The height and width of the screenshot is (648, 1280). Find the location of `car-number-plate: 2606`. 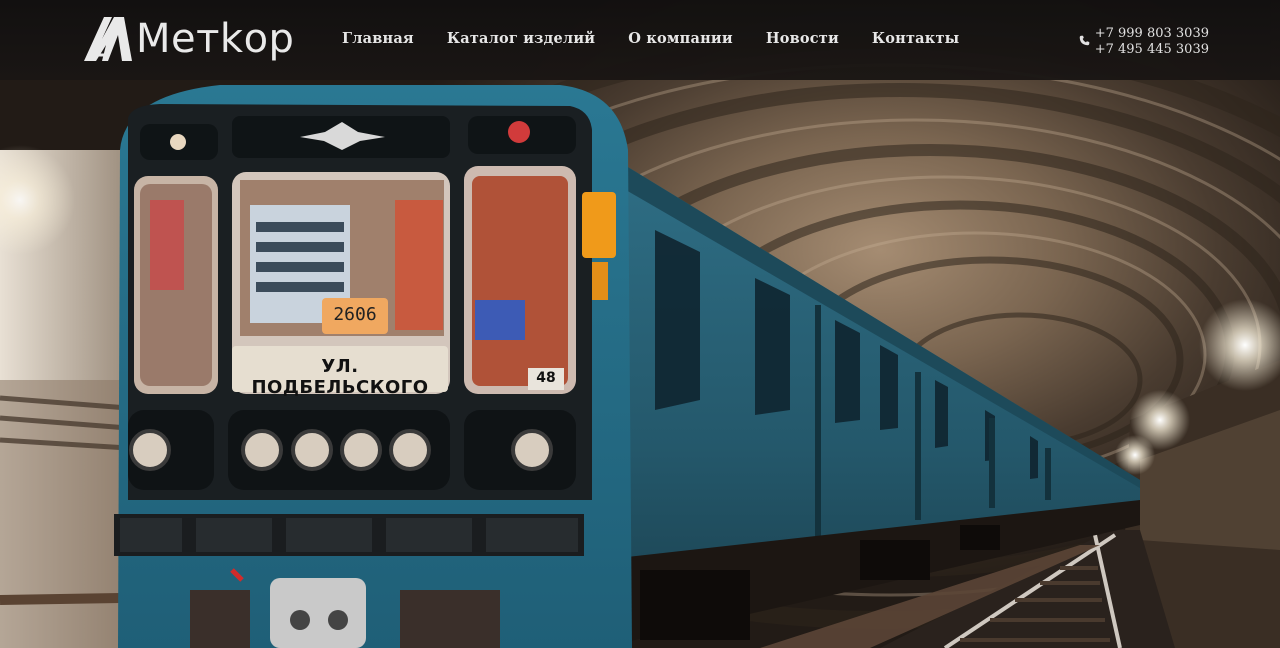

car-number-plate: 2606 is located at coordinates (355, 314).